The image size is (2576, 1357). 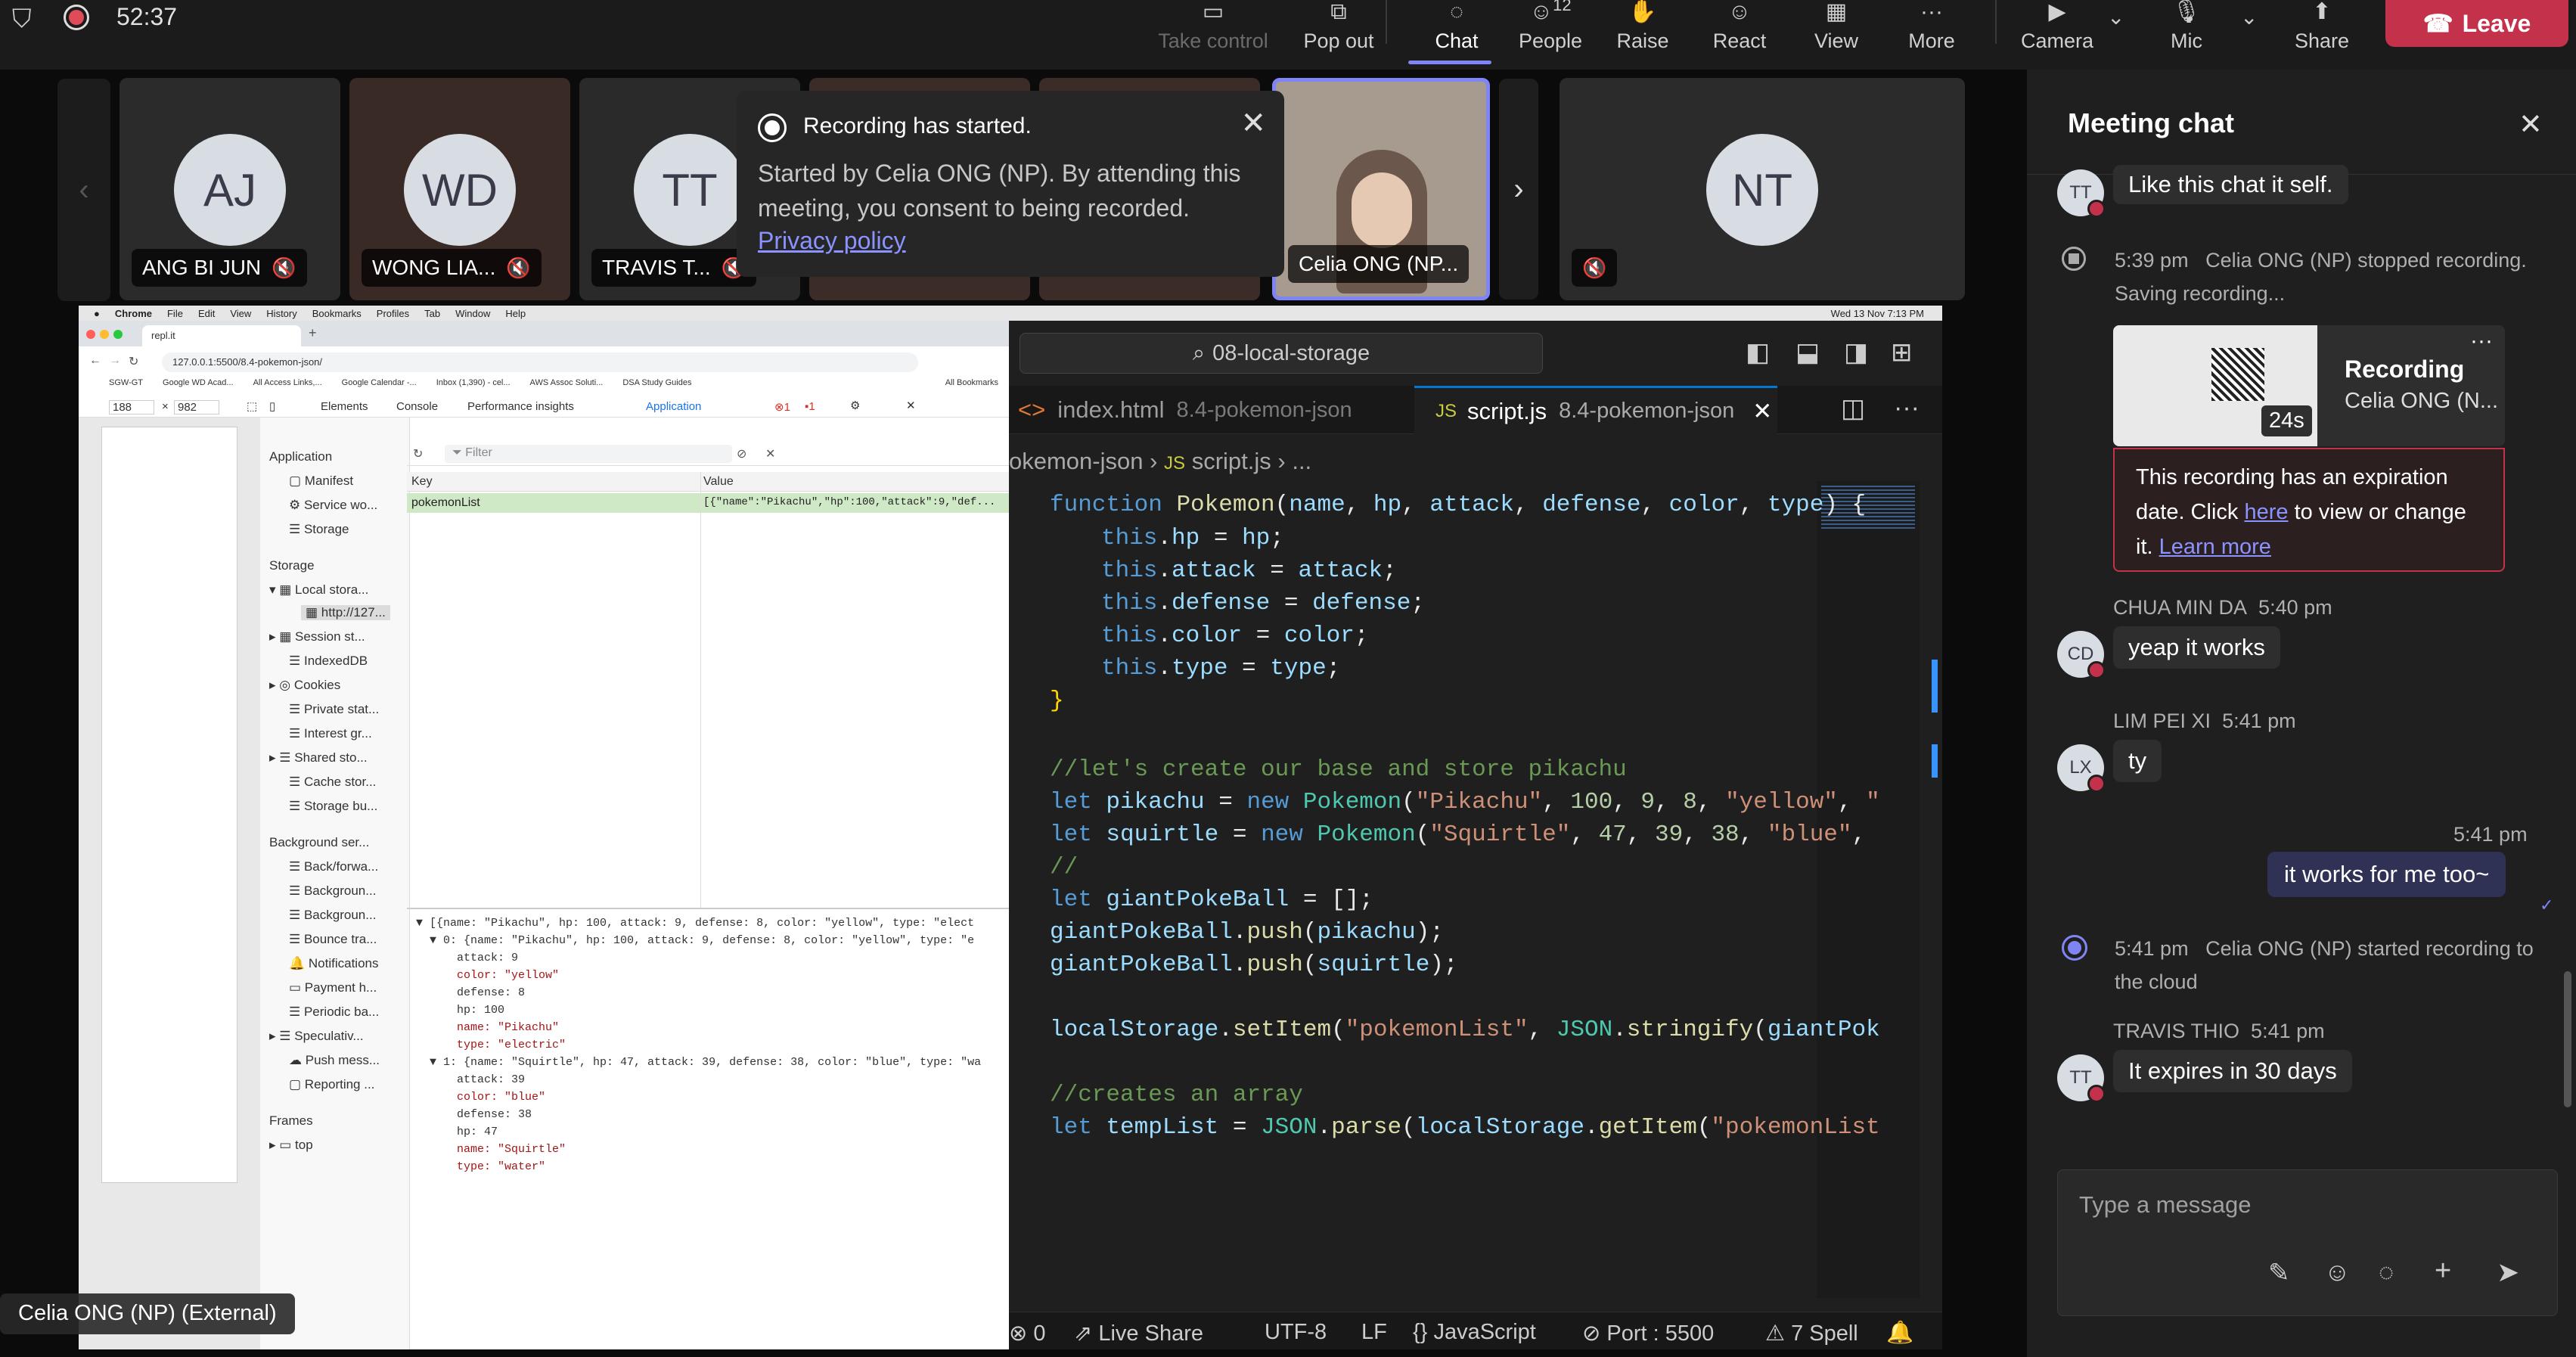 What do you see at coordinates (2476, 23) in the screenshot?
I see `leave-button: ☎ Leave` at bounding box center [2476, 23].